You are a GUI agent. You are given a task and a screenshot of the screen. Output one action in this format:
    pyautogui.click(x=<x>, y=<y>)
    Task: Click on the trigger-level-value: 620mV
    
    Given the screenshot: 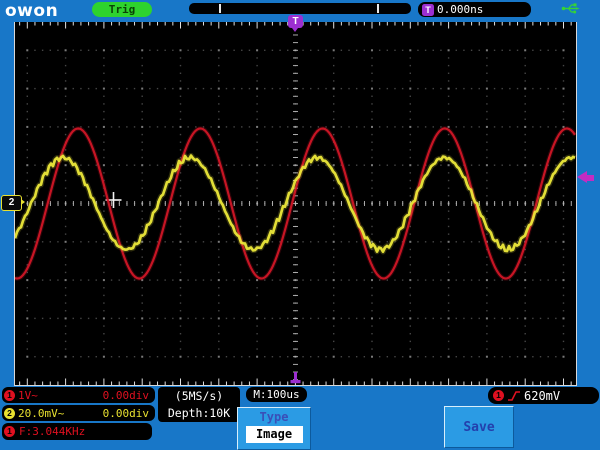 What is the action you would take?
    pyautogui.click(x=542, y=395)
    